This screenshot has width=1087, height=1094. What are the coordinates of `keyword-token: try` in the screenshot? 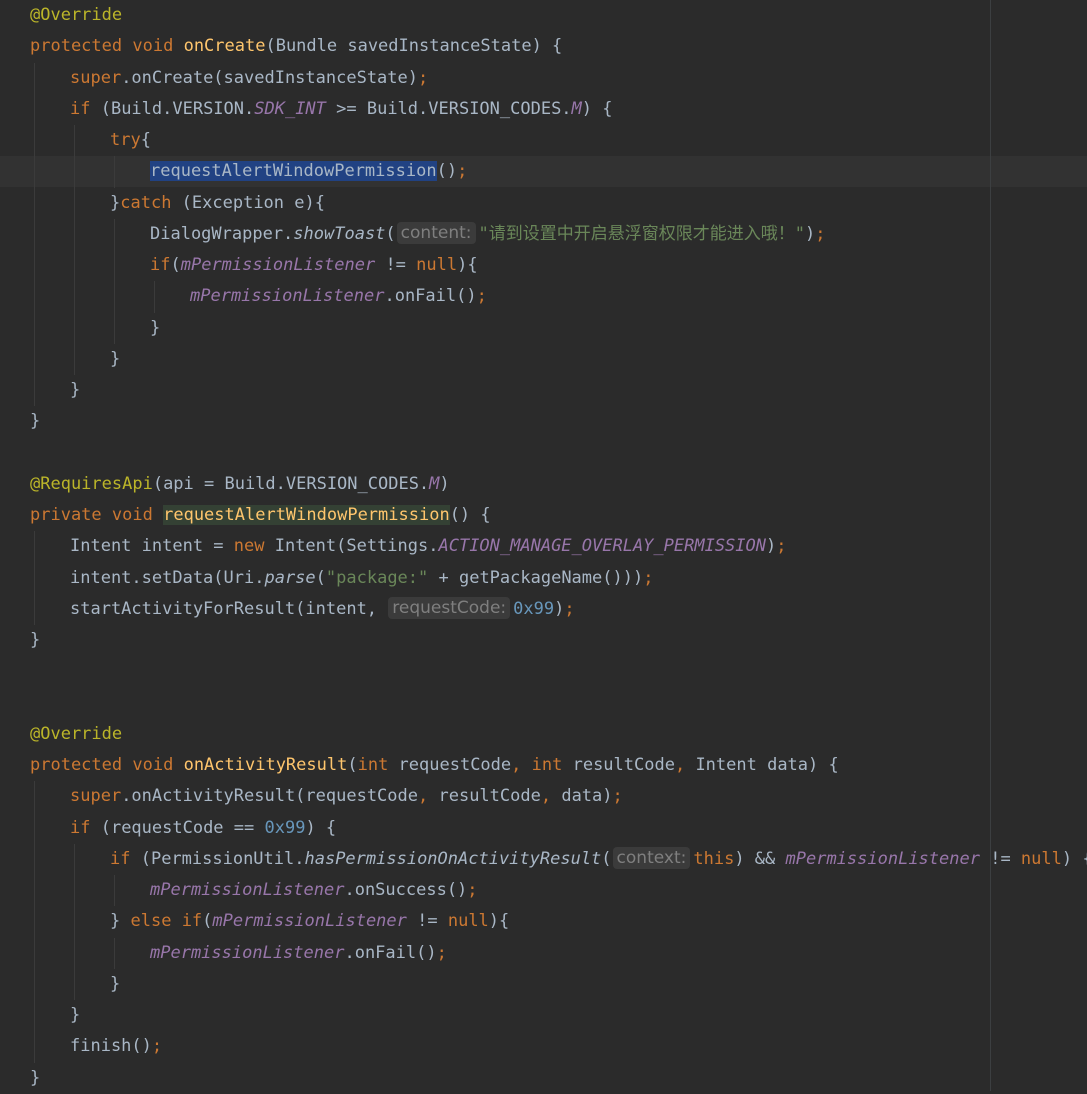 It's located at (125, 140).